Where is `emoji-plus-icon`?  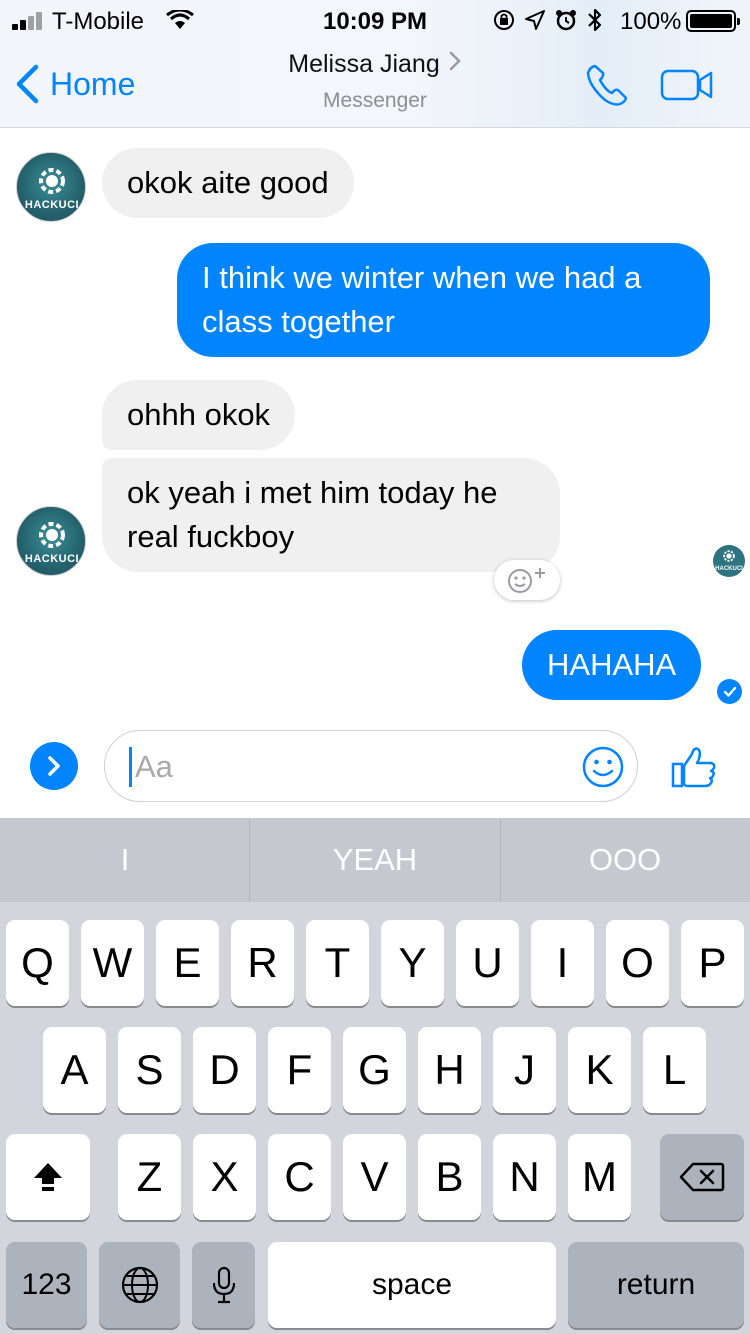
emoji-plus-icon is located at coordinates (526, 580).